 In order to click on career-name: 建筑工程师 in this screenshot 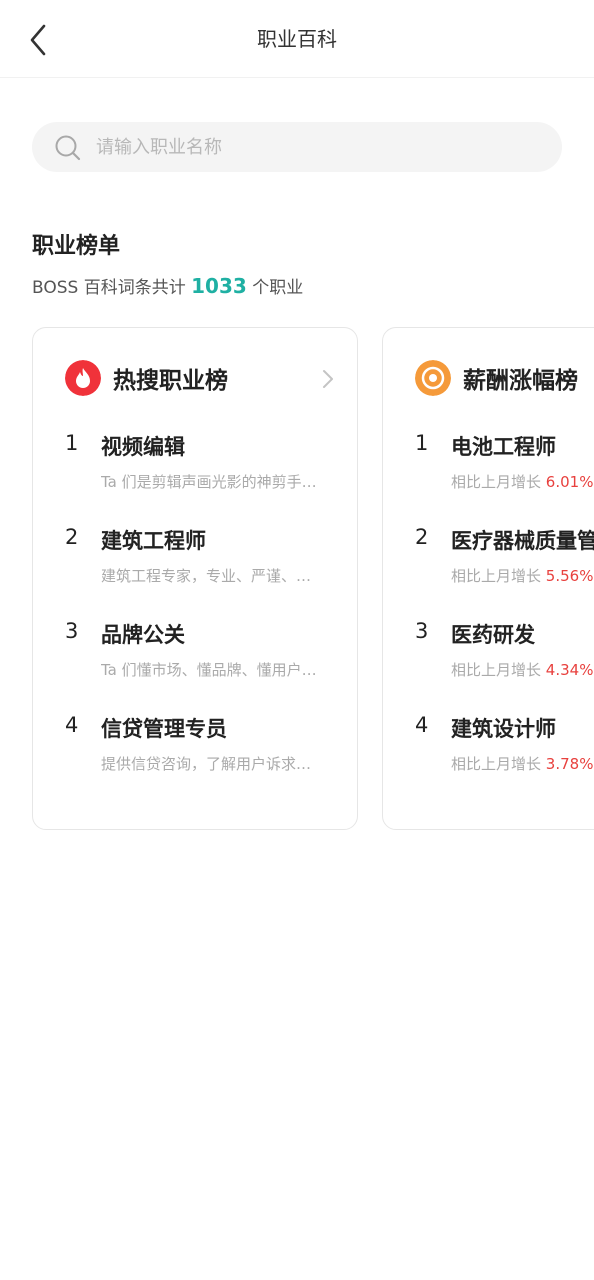, I will do `click(153, 541)`.